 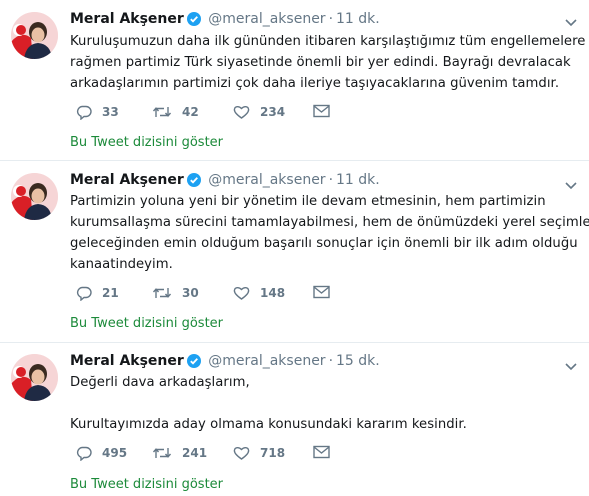 I want to click on retweet-count: 241, so click(x=195, y=453).